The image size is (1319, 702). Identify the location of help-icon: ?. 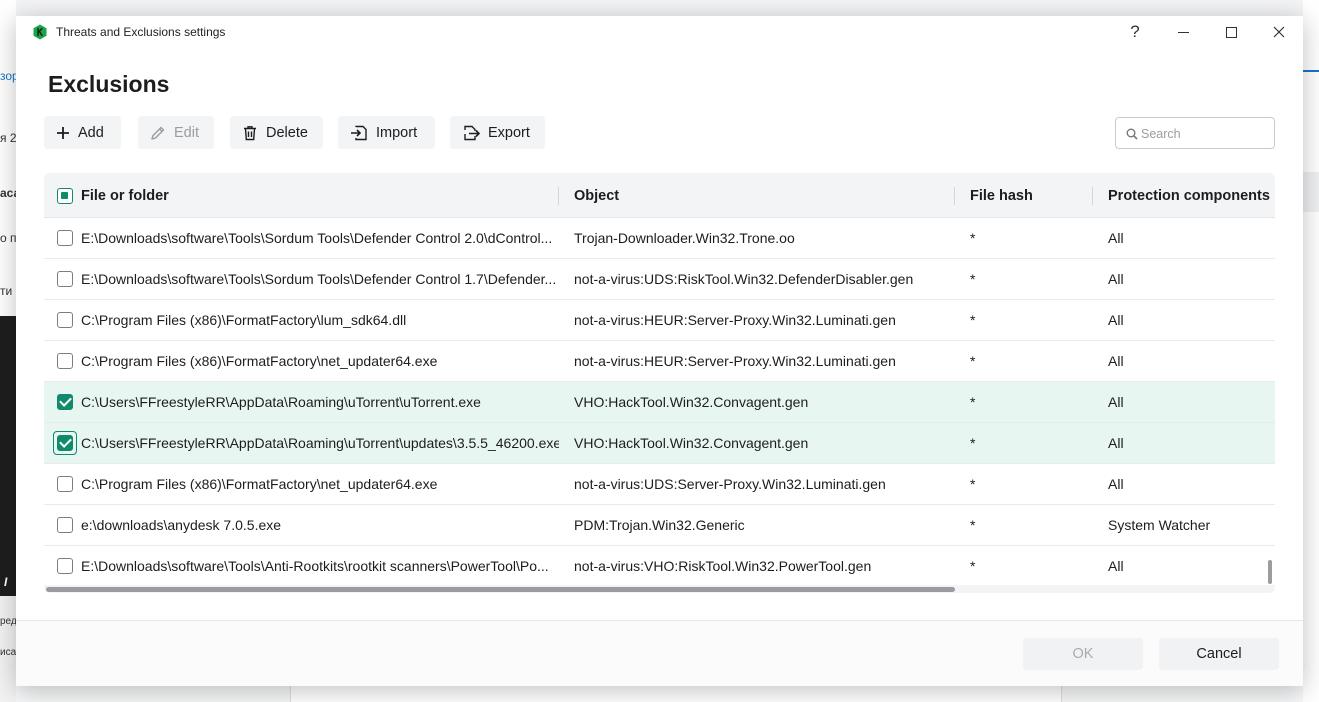
(1135, 31).